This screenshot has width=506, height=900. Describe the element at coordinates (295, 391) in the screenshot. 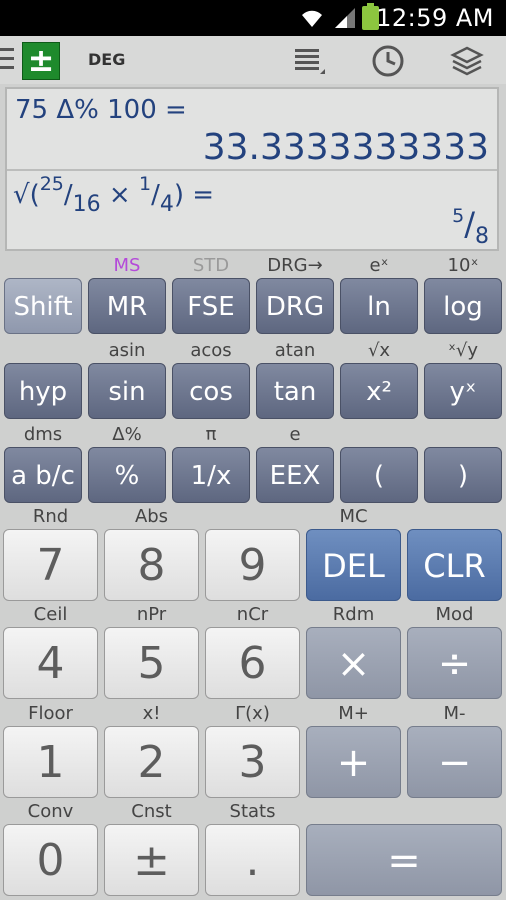

I see `tan-key: tan` at that location.